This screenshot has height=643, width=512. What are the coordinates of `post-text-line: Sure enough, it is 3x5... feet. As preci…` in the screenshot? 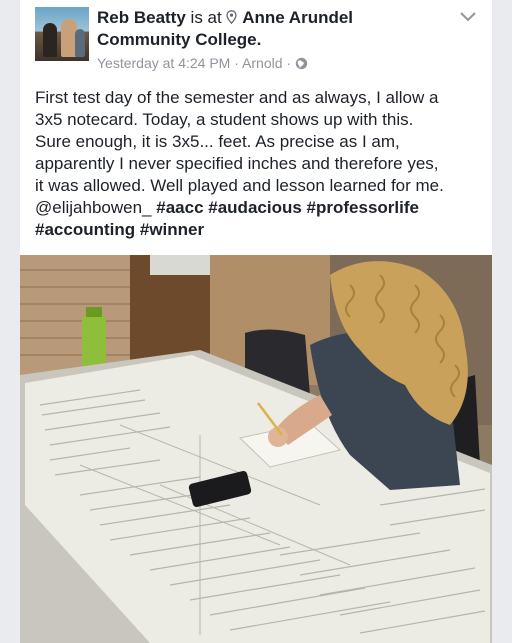 It's located at (217, 141).